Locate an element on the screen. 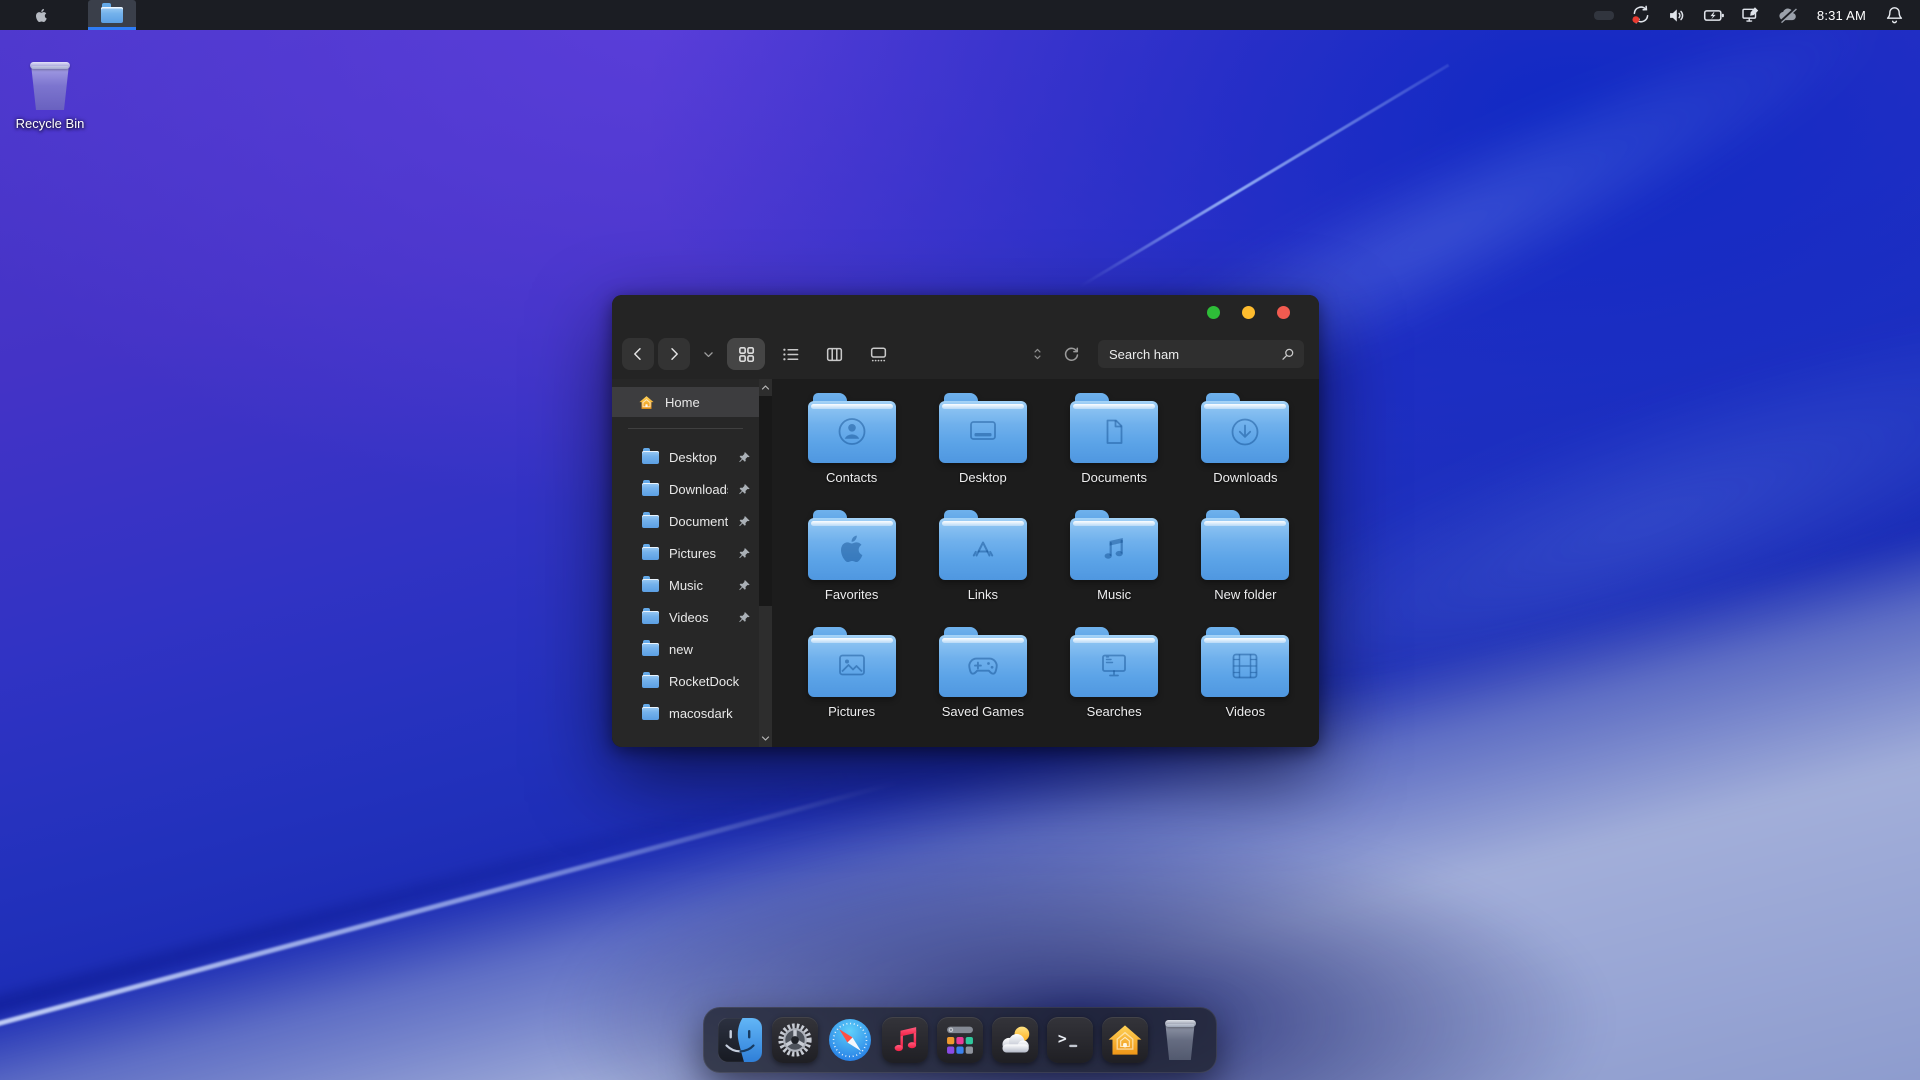  sidebar-item-label: Music is located at coordinates (686, 585).